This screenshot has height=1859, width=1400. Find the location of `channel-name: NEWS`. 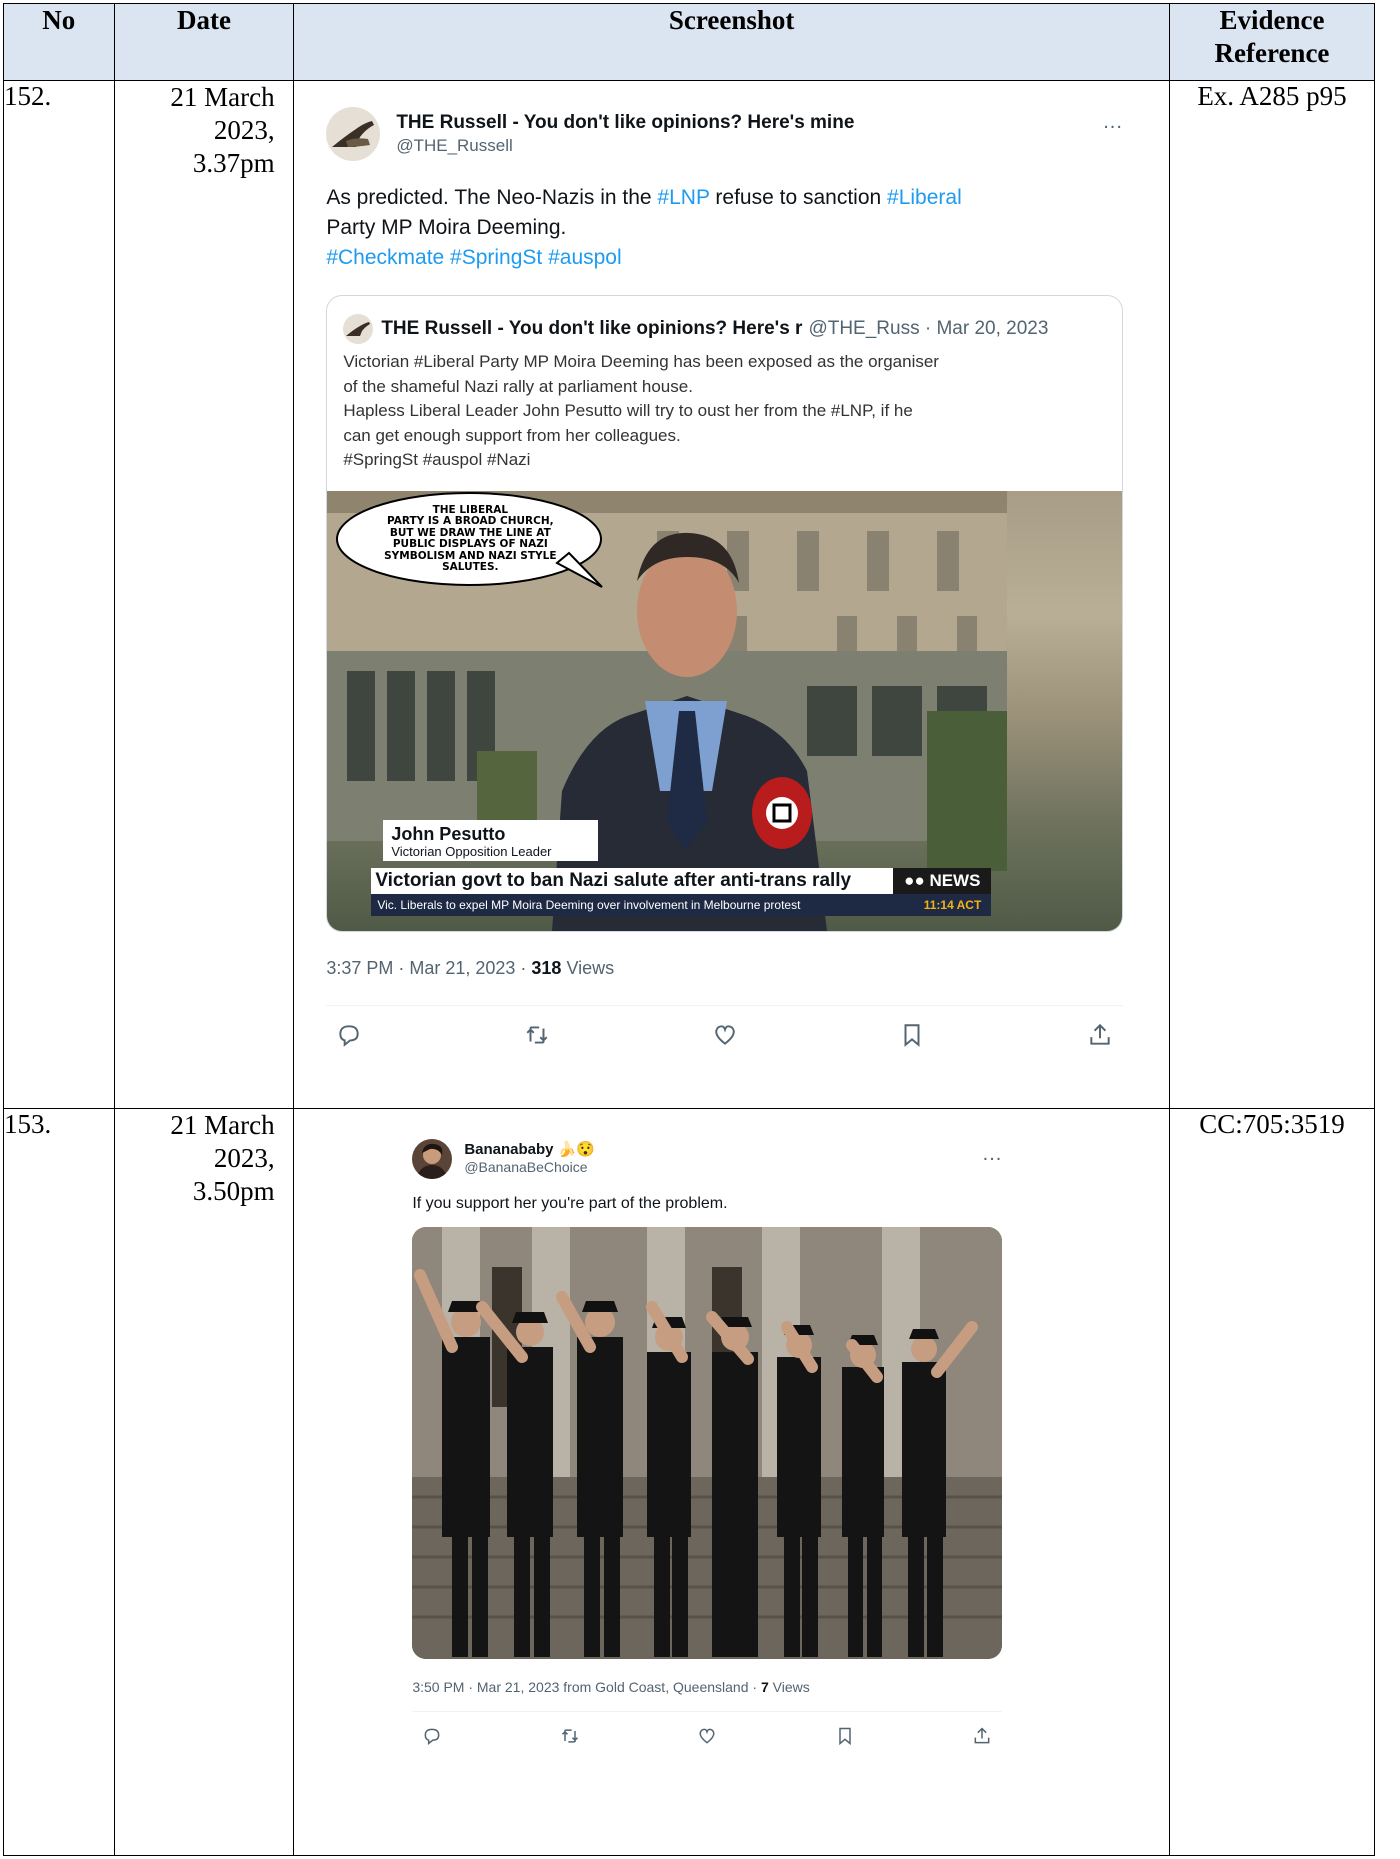

channel-name: NEWS is located at coordinates (955, 880).